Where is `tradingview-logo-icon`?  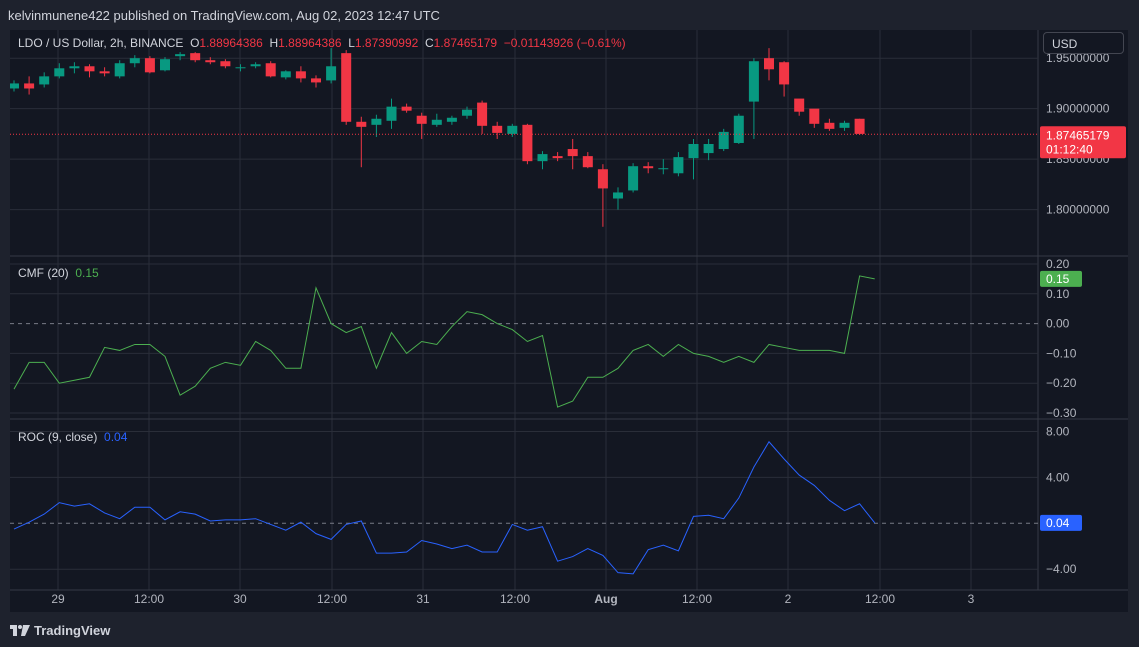 tradingview-logo-icon is located at coordinates (20, 630).